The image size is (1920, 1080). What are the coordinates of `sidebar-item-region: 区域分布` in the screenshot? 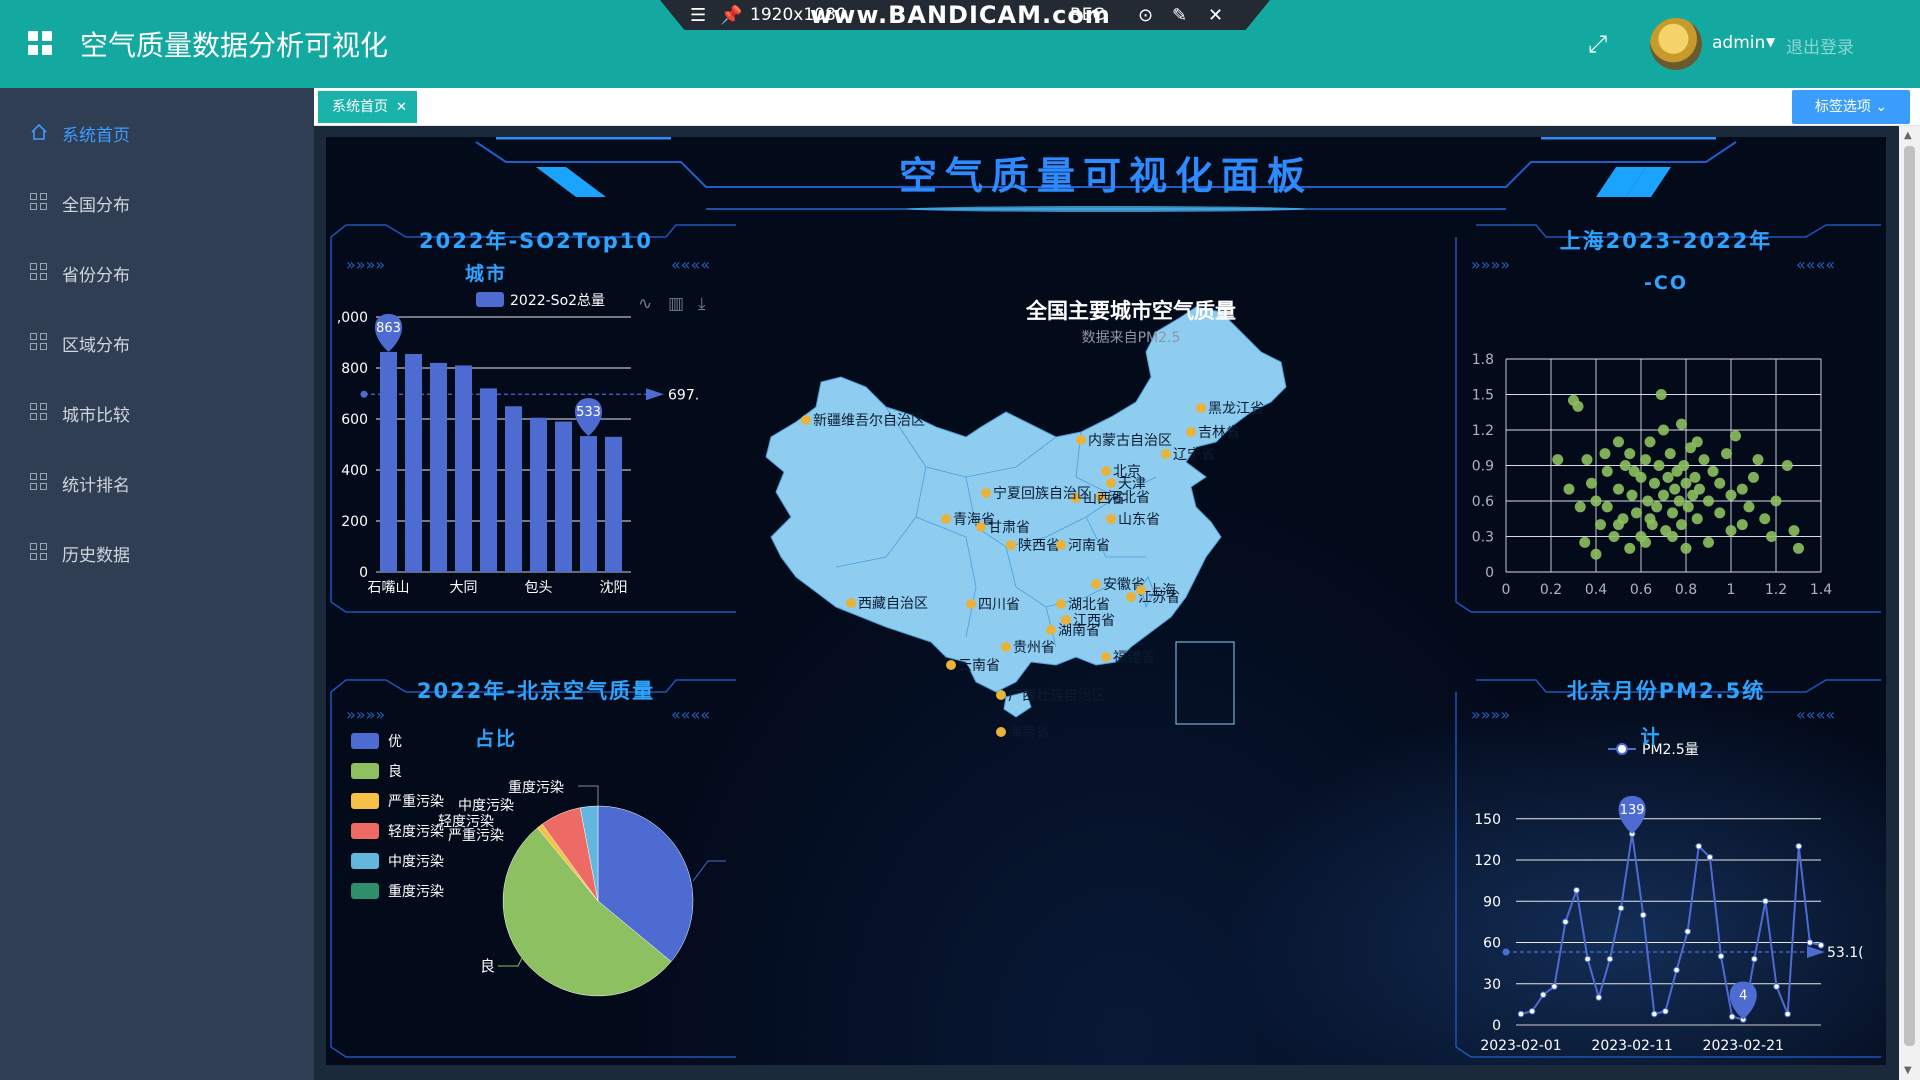 It's located at (157, 343).